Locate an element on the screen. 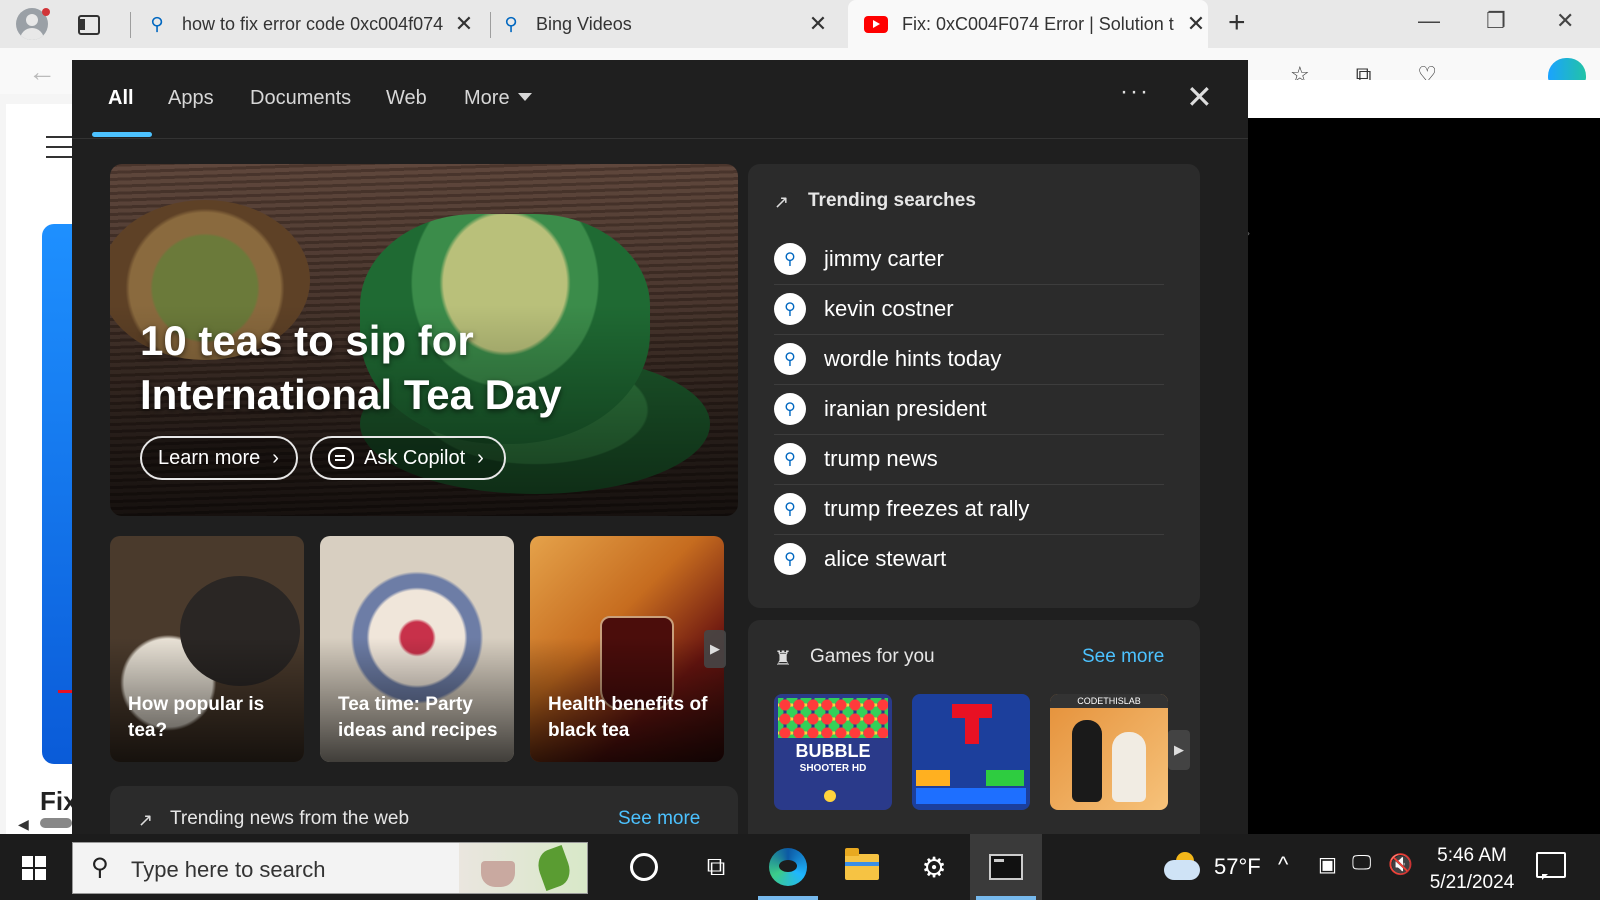  game-tile-blocks is located at coordinates (971, 752).